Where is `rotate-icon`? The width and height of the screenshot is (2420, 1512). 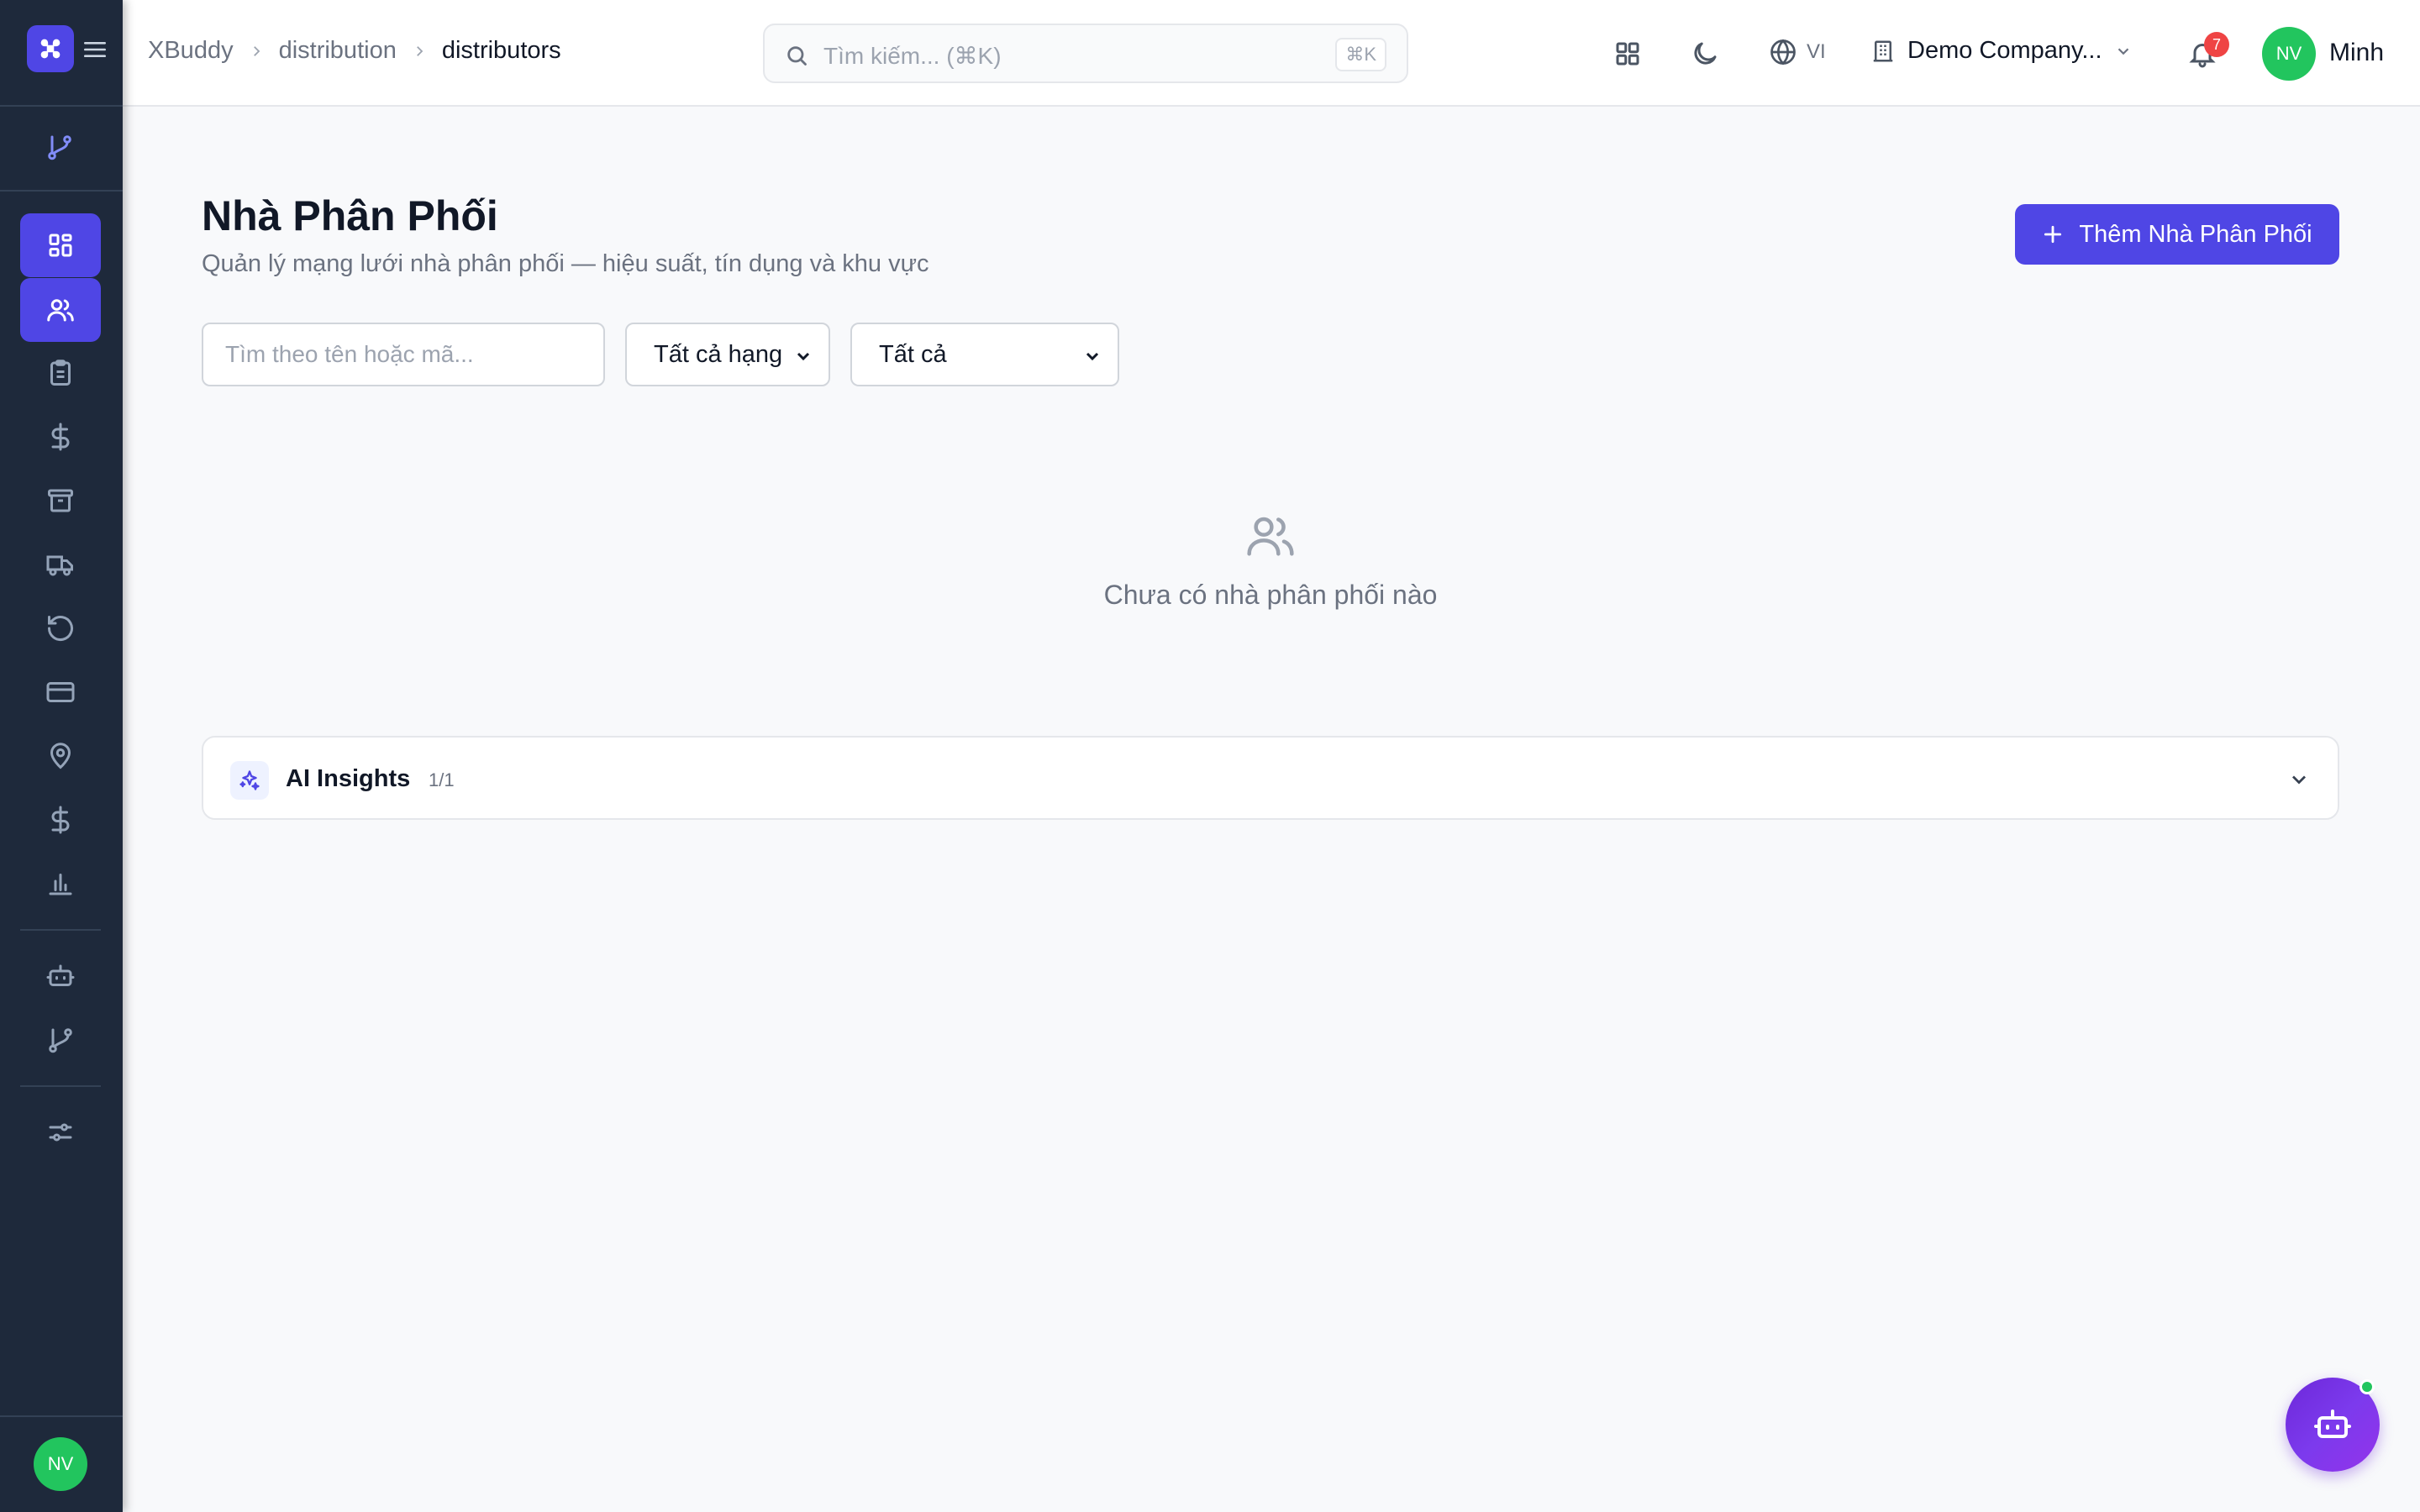 rotate-icon is located at coordinates (60, 629).